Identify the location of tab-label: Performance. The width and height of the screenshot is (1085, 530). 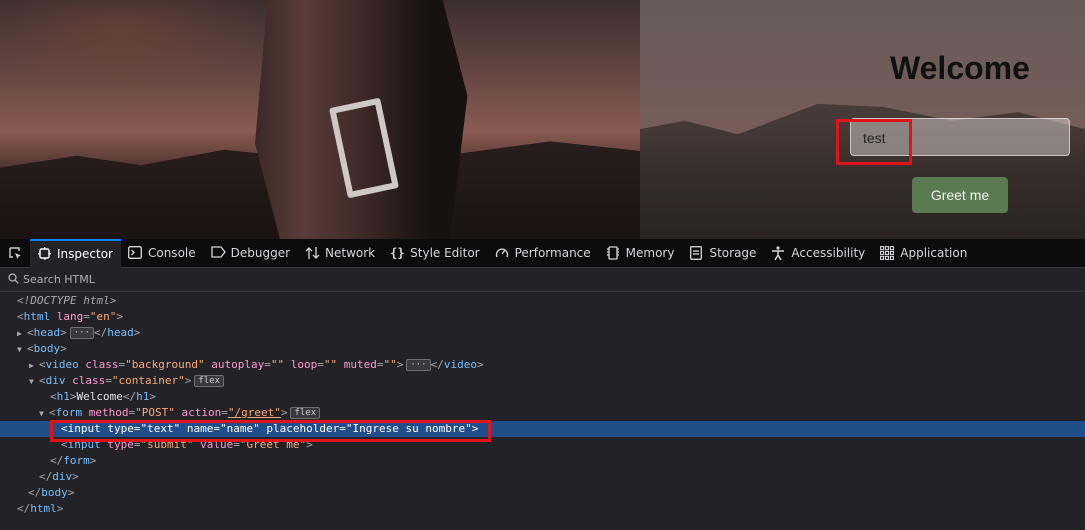
(552, 253).